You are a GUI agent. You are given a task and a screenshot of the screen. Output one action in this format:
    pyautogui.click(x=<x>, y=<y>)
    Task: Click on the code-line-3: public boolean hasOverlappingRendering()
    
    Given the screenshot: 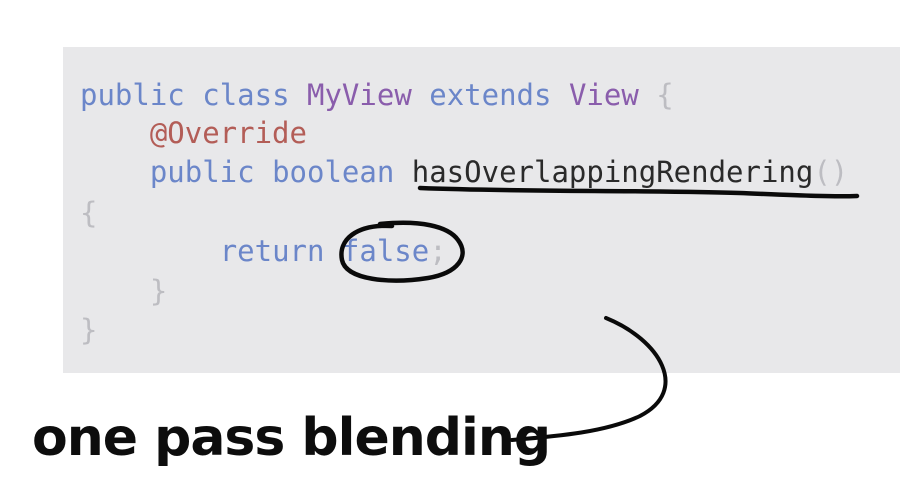 What is the action you would take?
    pyautogui.click(x=464, y=172)
    